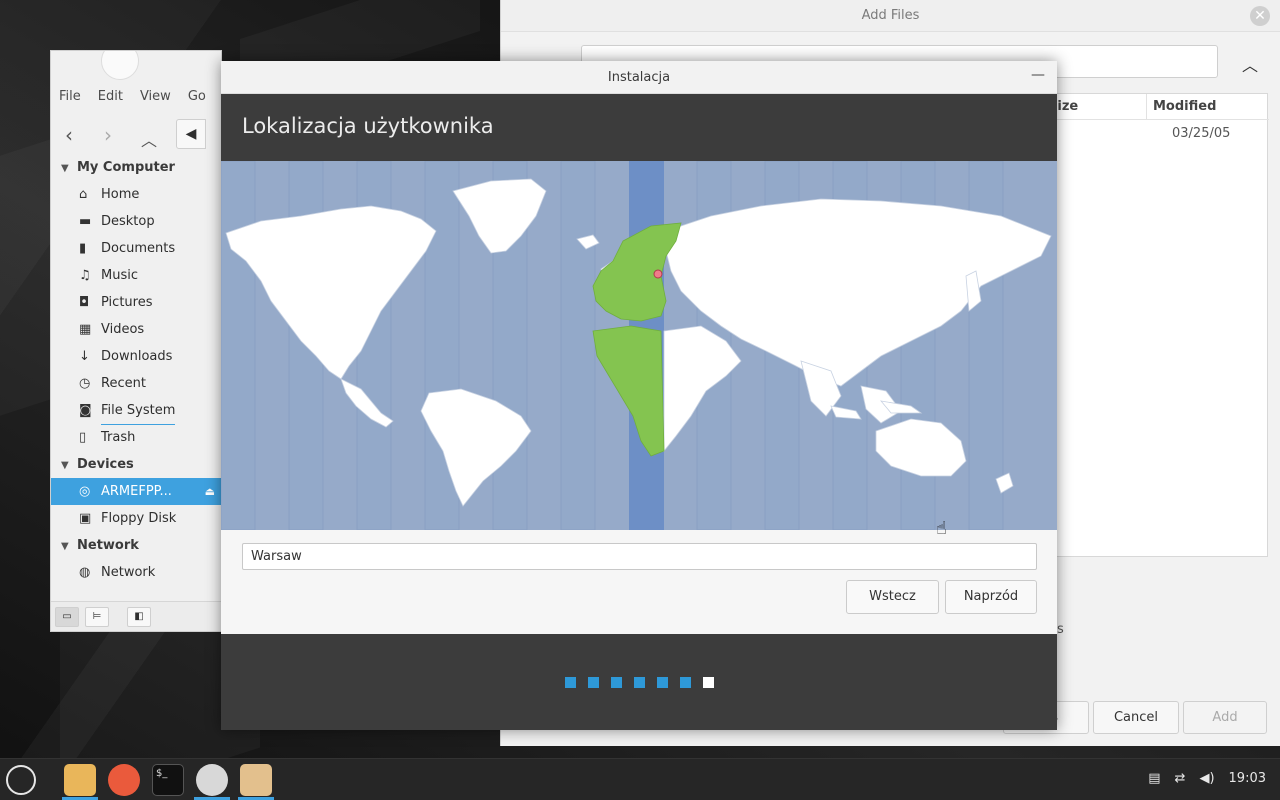  What do you see at coordinates (1201, 133) in the screenshot?
I see `file-modified-date: 03/25/05` at bounding box center [1201, 133].